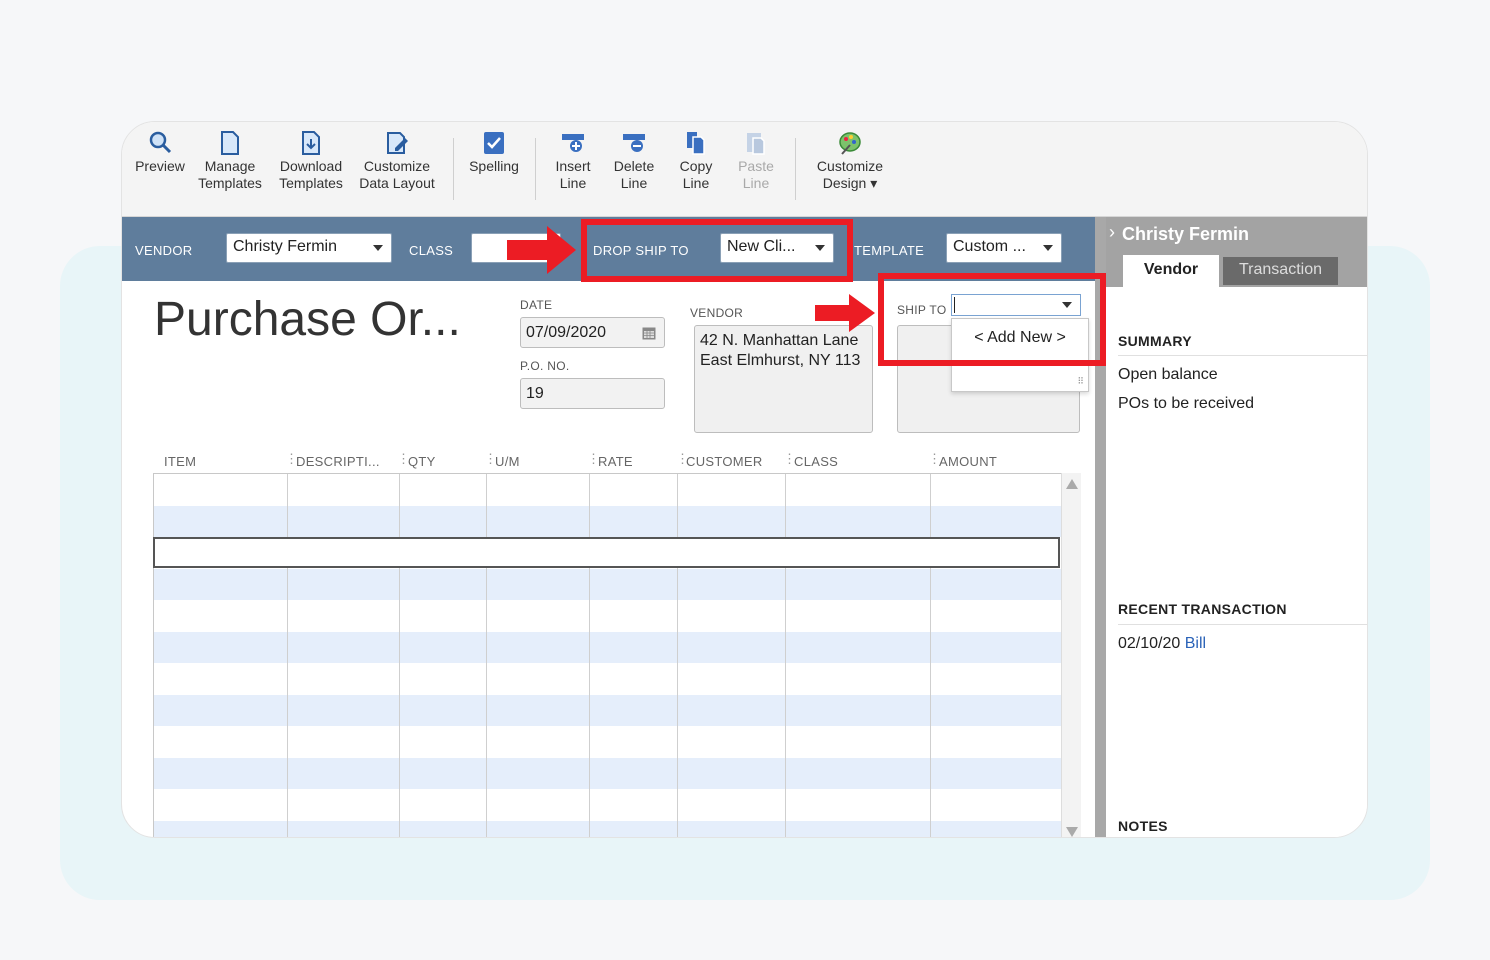 The image size is (1490, 960). What do you see at coordinates (717, 313) in the screenshot?
I see `vendor-address-label: VENDOR` at bounding box center [717, 313].